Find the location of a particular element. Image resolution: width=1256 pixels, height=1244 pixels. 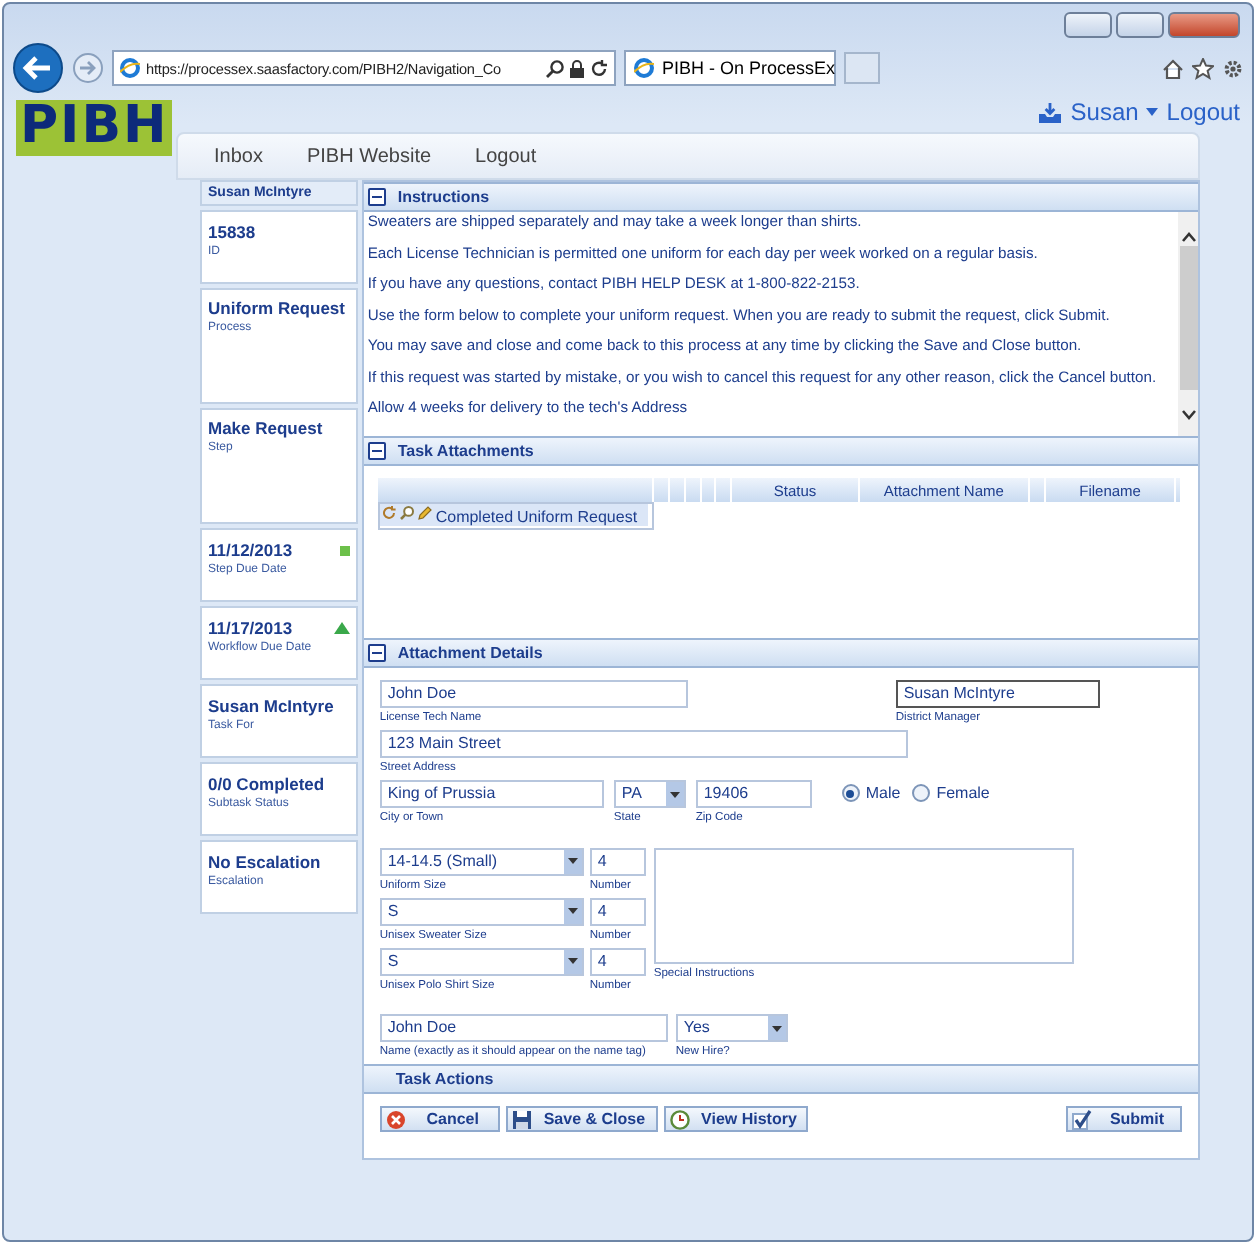

table-row: Completed Uniform Request is located at coordinates (515, 516).